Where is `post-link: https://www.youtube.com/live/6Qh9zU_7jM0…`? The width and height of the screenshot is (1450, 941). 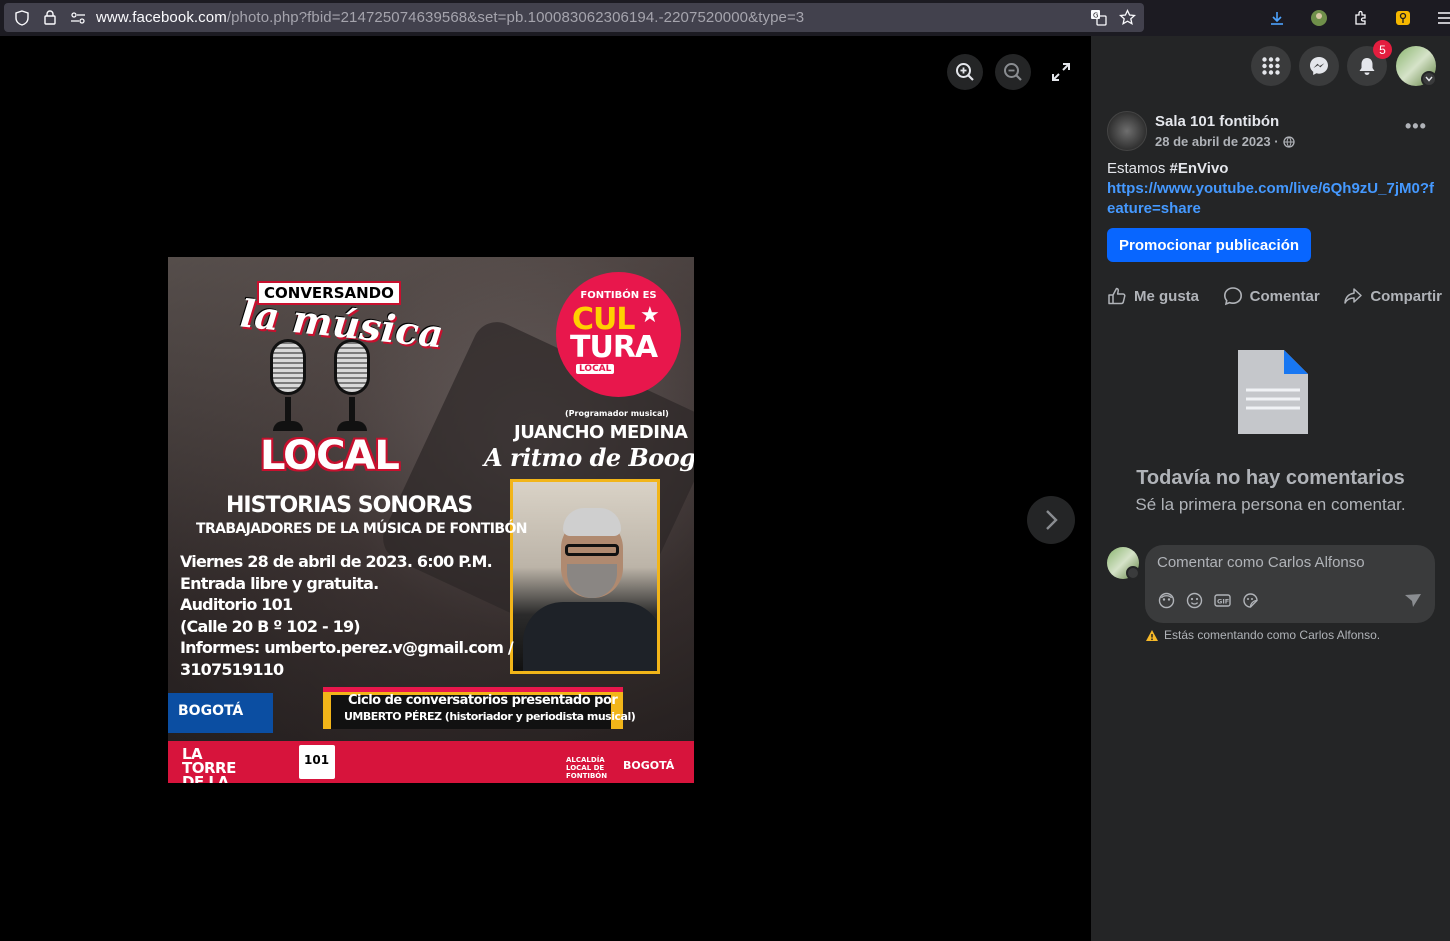 post-link: https://www.youtube.com/live/6Qh9zU_7jM0… is located at coordinates (1272, 199).